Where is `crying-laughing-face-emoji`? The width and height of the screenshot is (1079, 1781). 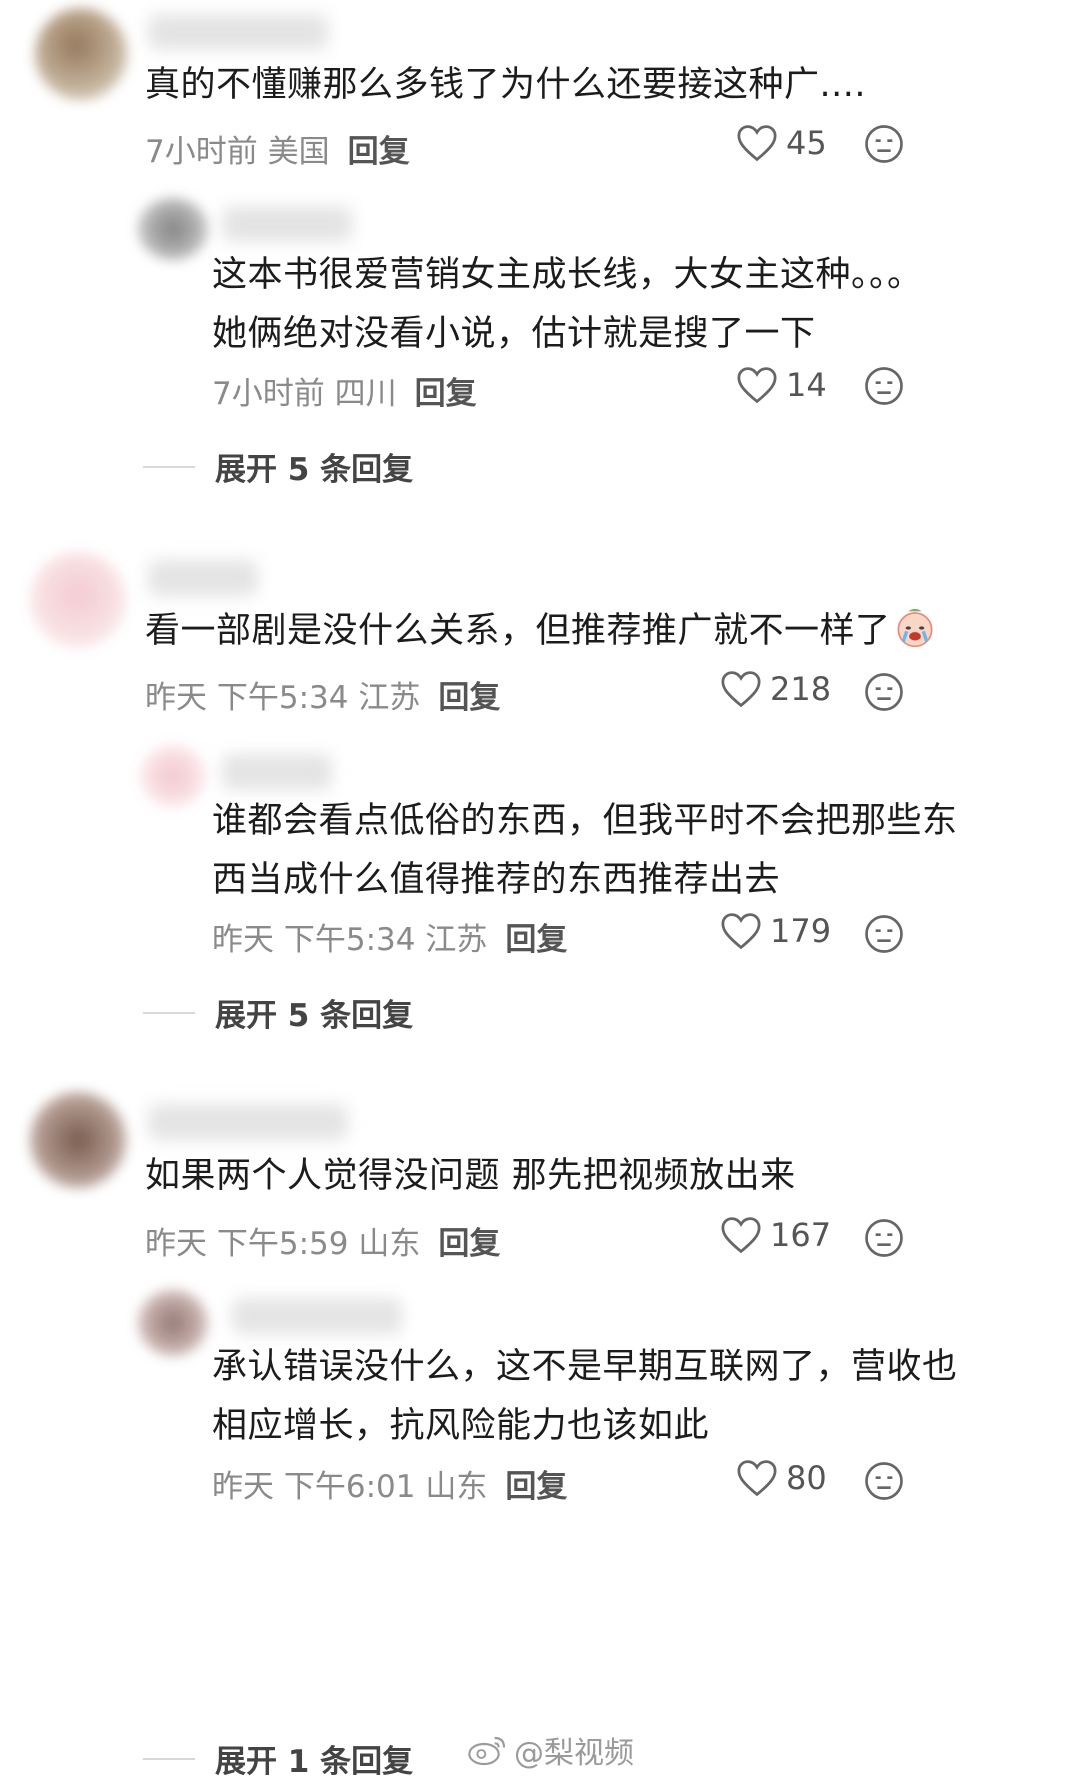 crying-laughing-face-emoji is located at coordinates (915, 628).